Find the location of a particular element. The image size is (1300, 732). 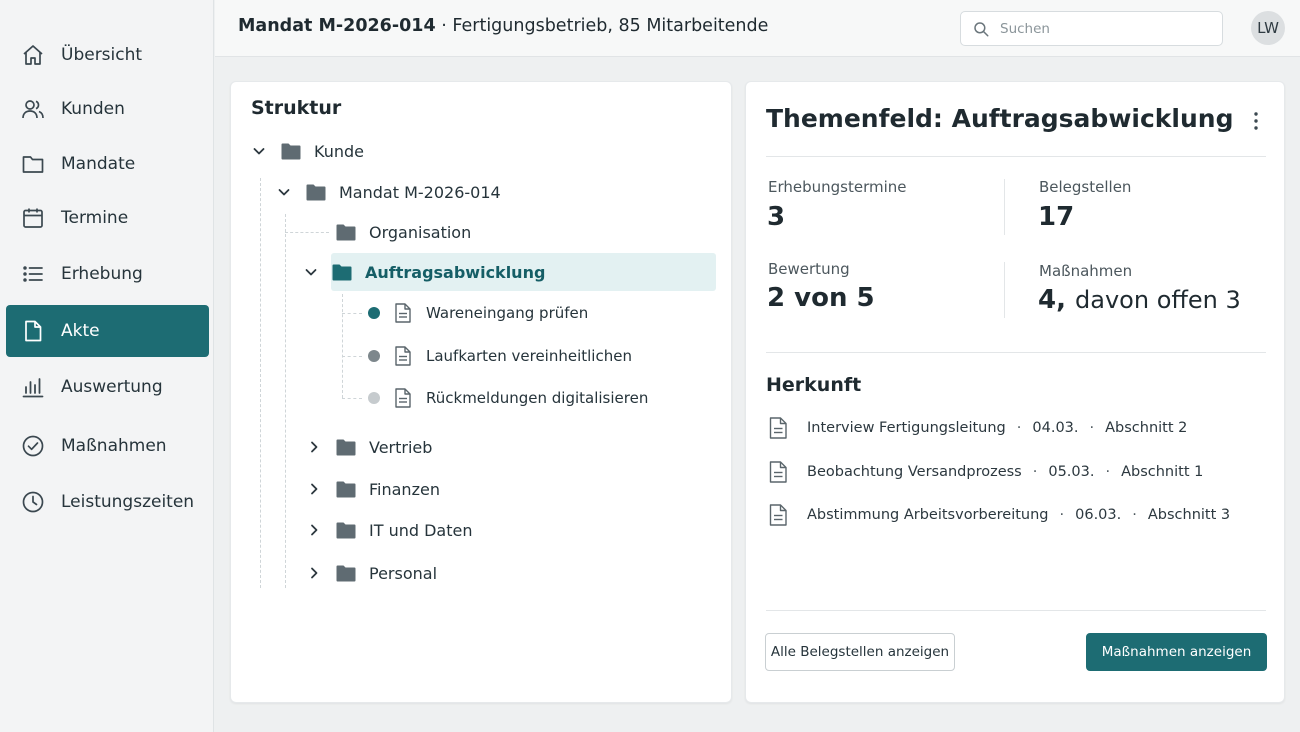

stat-value-massnahmen: 4, davon offen 3 is located at coordinates (1139, 300).